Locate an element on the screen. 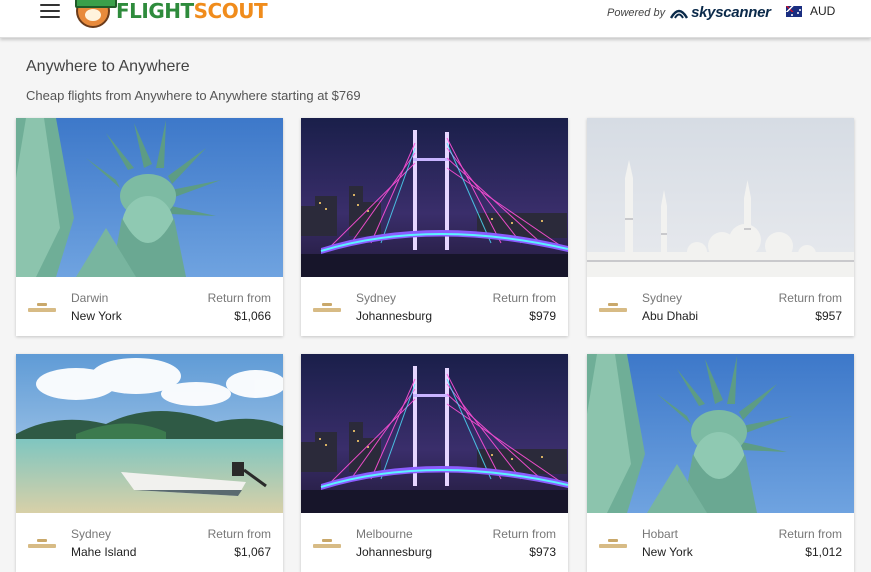  destination-card: Sydney Mahe Island Return from $1,067 is located at coordinates (149, 463).